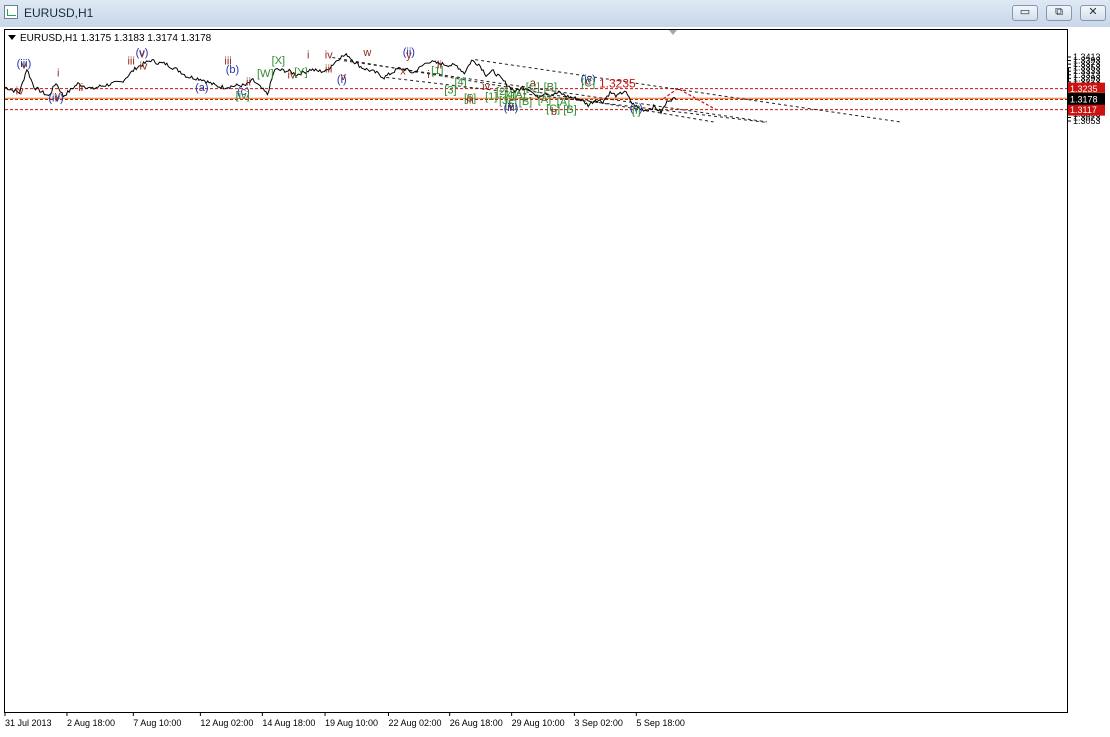 This screenshot has width=1110, height=737. Describe the element at coordinates (11, 12) in the screenshot. I see `chart-icon` at that location.